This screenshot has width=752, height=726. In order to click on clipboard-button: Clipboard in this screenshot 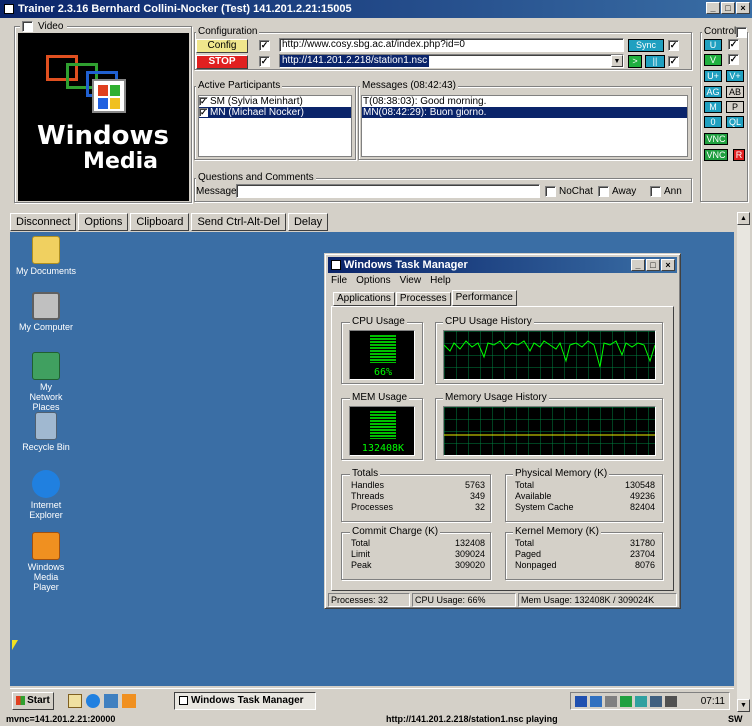, I will do `click(160, 222)`.